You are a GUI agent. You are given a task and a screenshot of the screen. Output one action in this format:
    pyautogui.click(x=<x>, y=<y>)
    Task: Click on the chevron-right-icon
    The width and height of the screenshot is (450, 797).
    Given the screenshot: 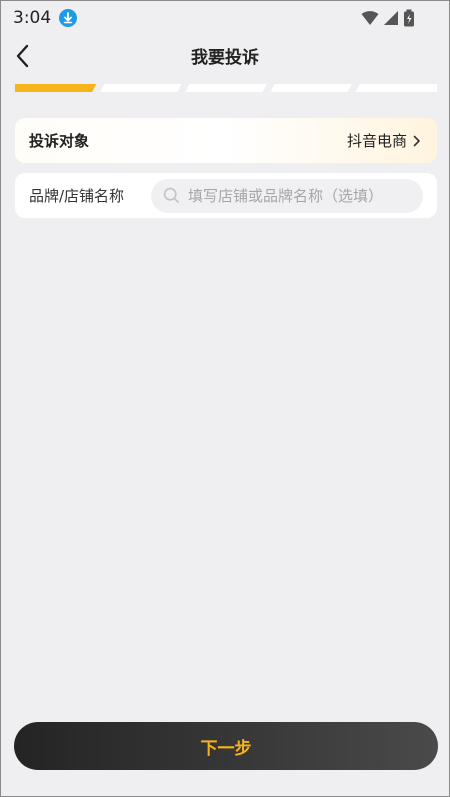 What is the action you would take?
    pyautogui.click(x=416, y=140)
    